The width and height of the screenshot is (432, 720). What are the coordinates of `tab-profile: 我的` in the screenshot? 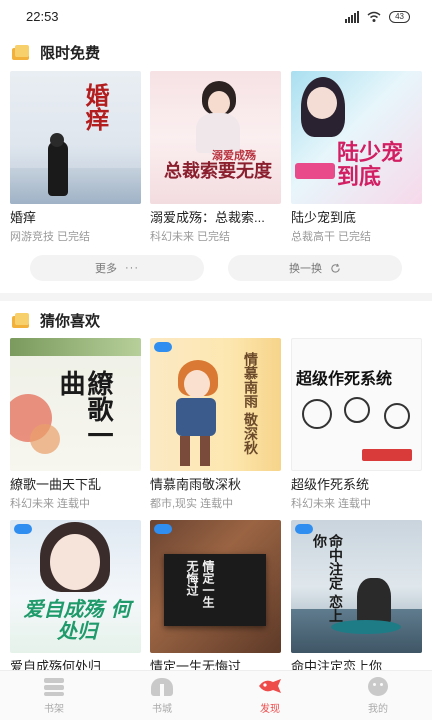 It's located at (378, 695).